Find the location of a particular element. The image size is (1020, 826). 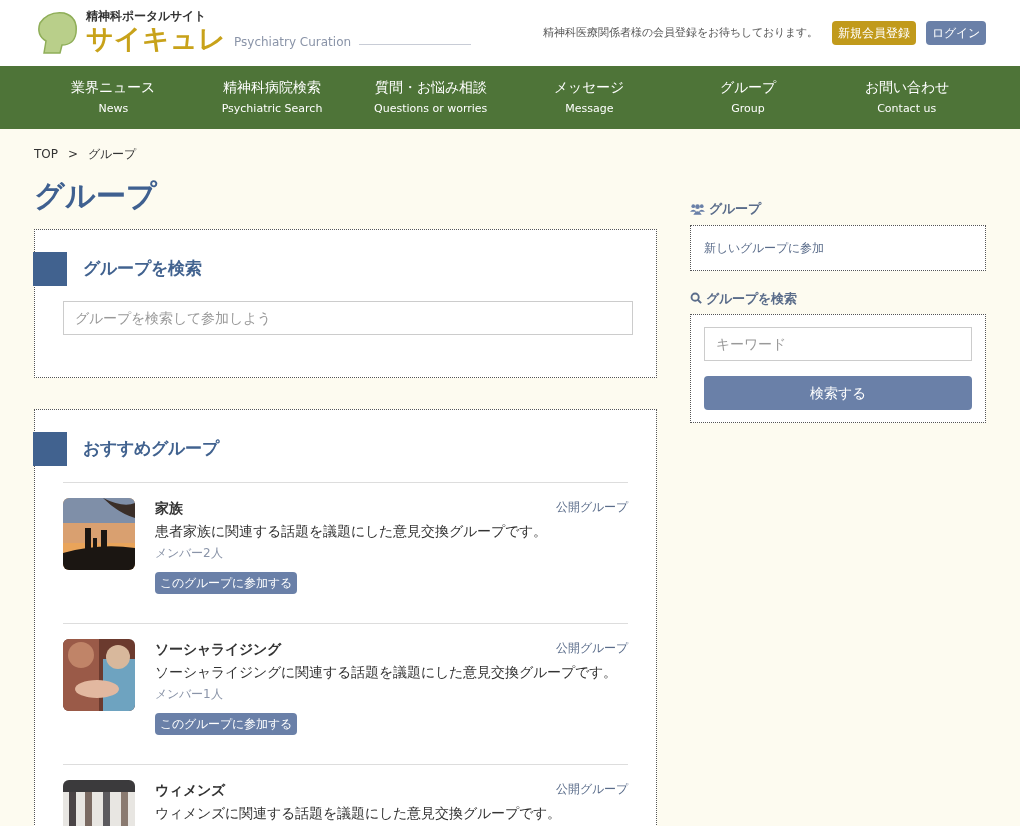

group-description: ウィメンズに関連する話題を議題にした意見交換グループです。 is located at coordinates (358, 813).